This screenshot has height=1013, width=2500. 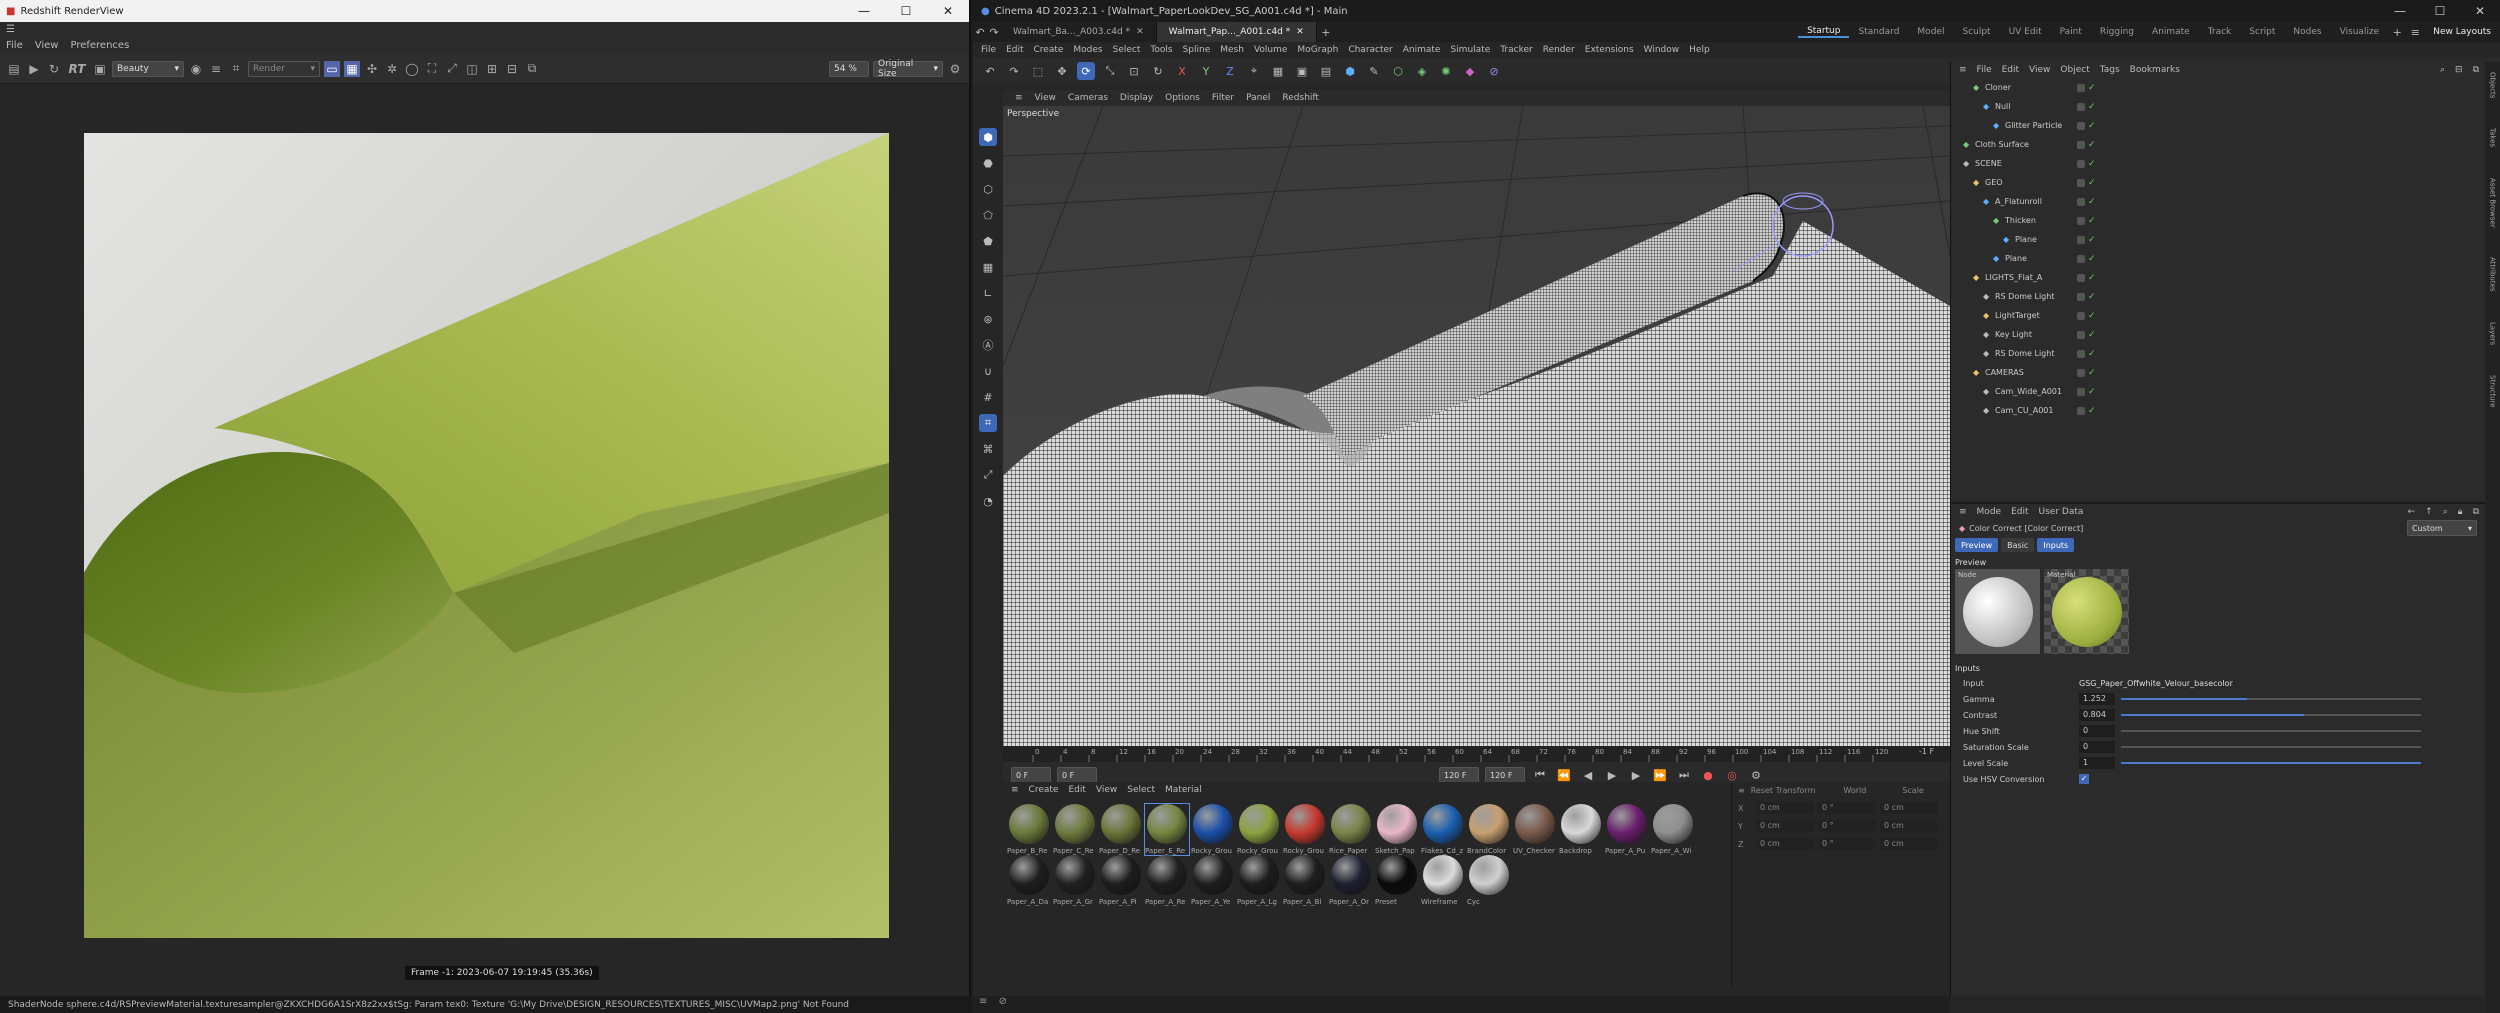 What do you see at coordinates (2028, 391) in the screenshot?
I see `object-name: Cam_Wide_A001` at bounding box center [2028, 391].